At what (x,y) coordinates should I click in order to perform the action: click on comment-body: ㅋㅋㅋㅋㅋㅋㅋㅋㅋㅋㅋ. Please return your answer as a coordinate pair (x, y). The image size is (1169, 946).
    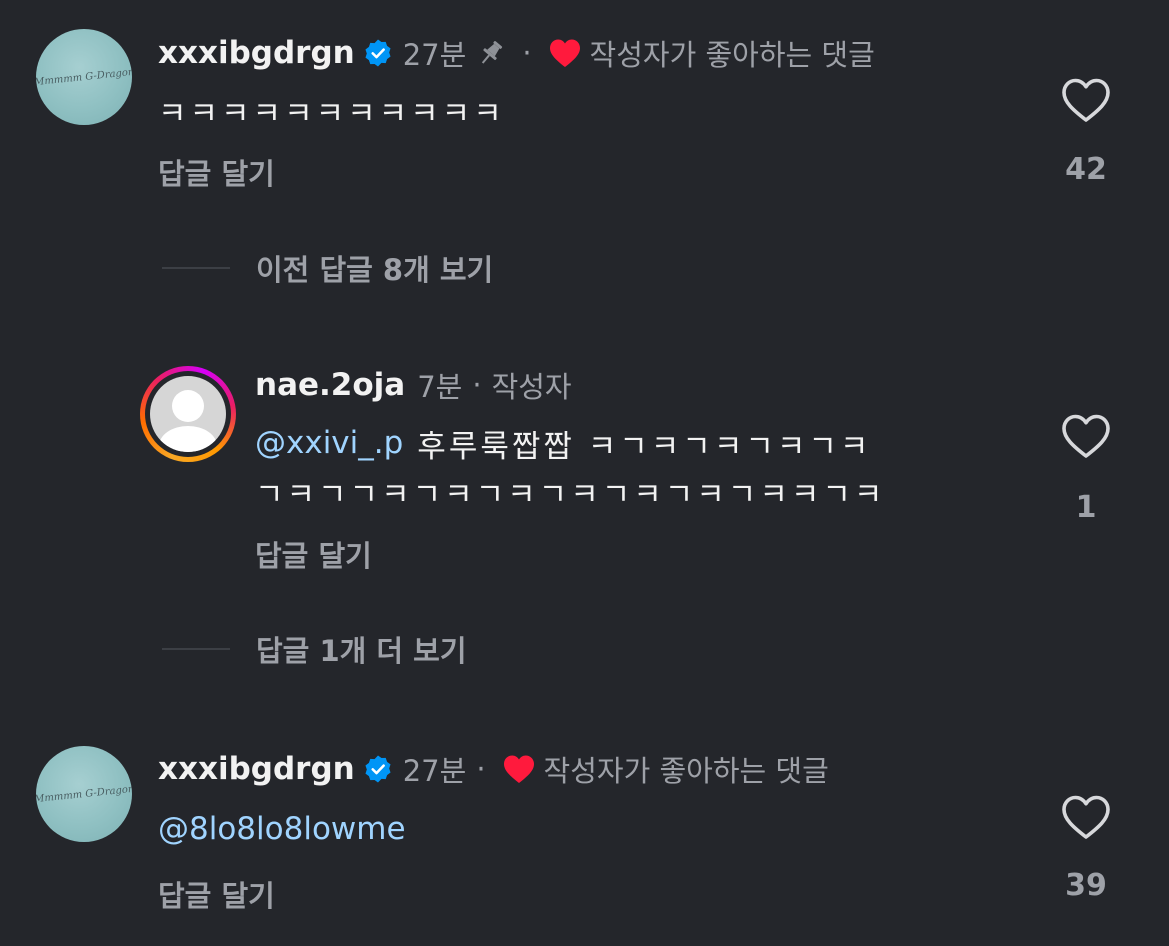
    Looking at the image, I should click on (331, 113).